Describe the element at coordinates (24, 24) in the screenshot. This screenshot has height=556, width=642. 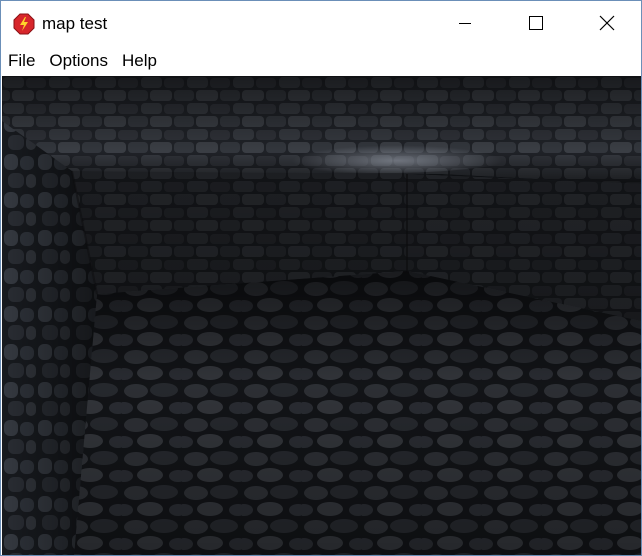
I see `app-icon` at that location.